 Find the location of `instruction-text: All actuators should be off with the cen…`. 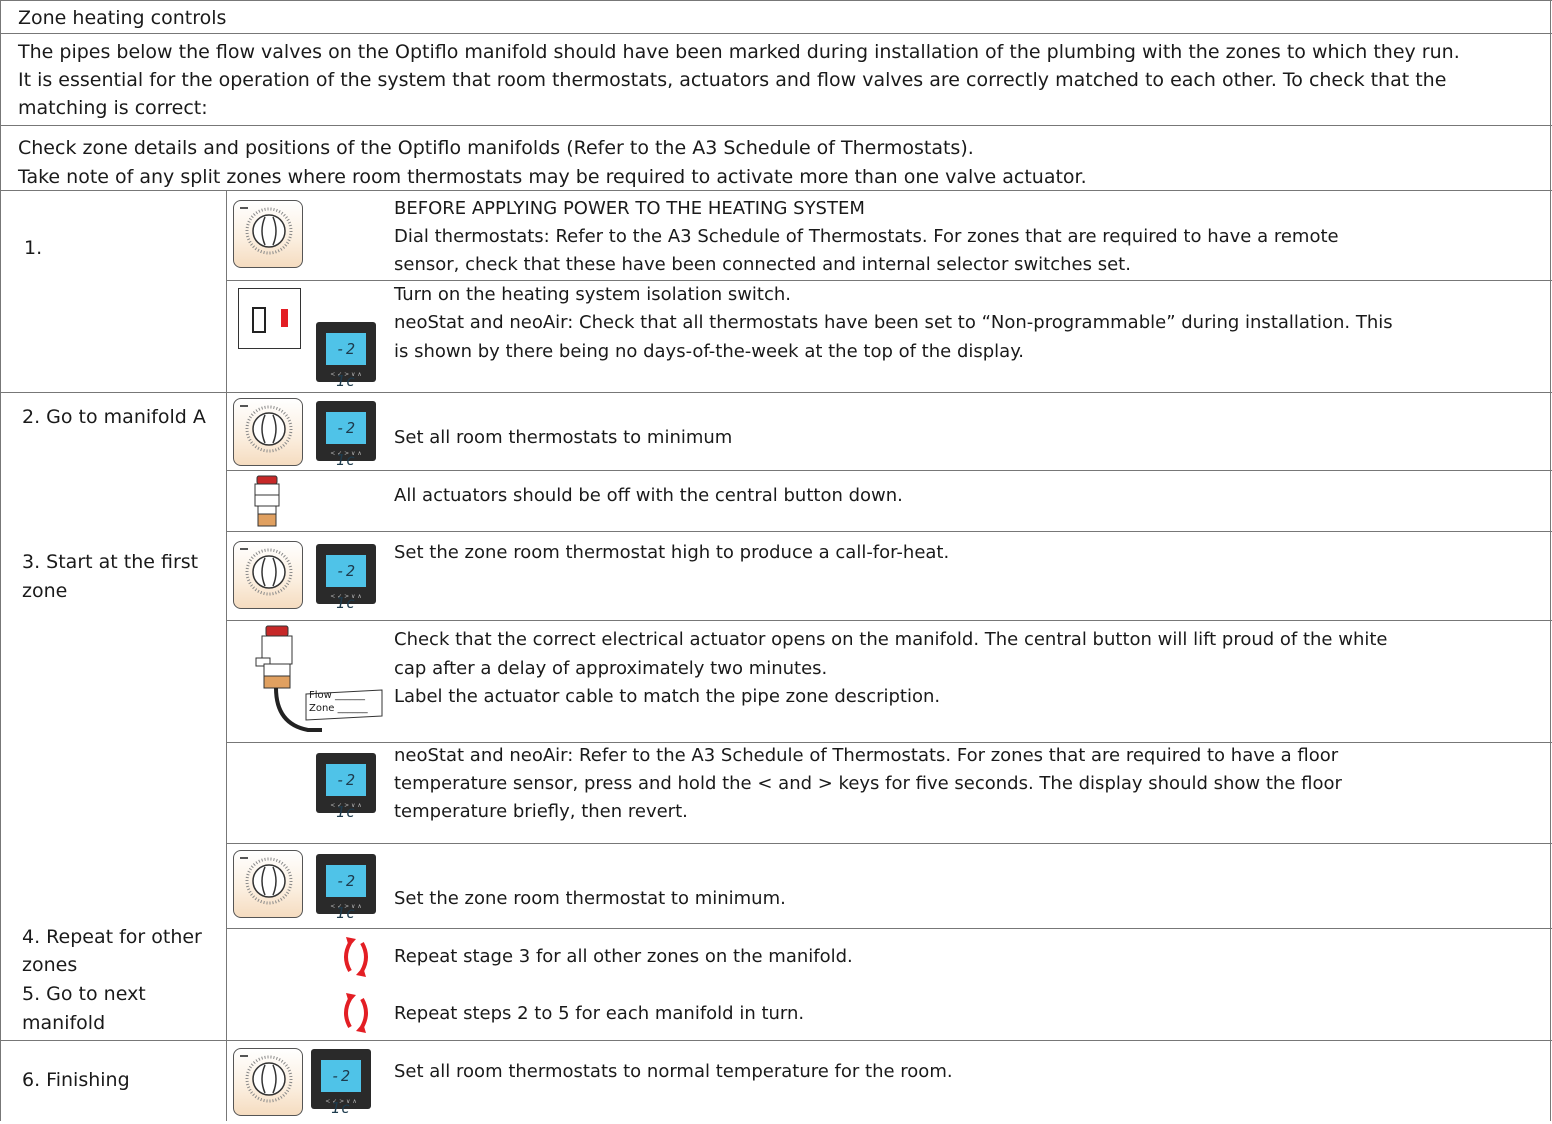

instruction-text: All actuators should be off with the cen… is located at coordinates (648, 495).